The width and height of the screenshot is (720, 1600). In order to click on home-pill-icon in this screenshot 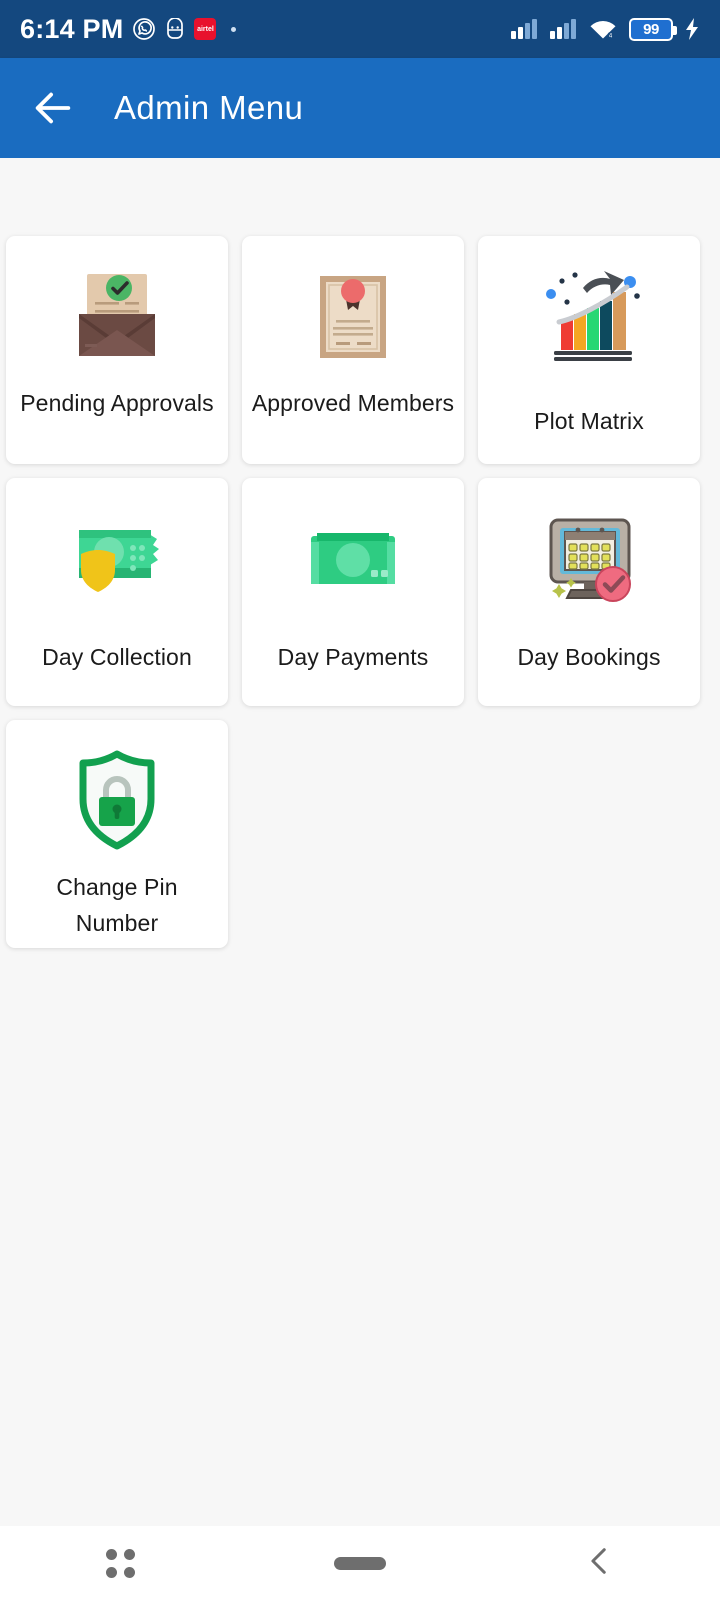, I will do `click(360, 1563)`.